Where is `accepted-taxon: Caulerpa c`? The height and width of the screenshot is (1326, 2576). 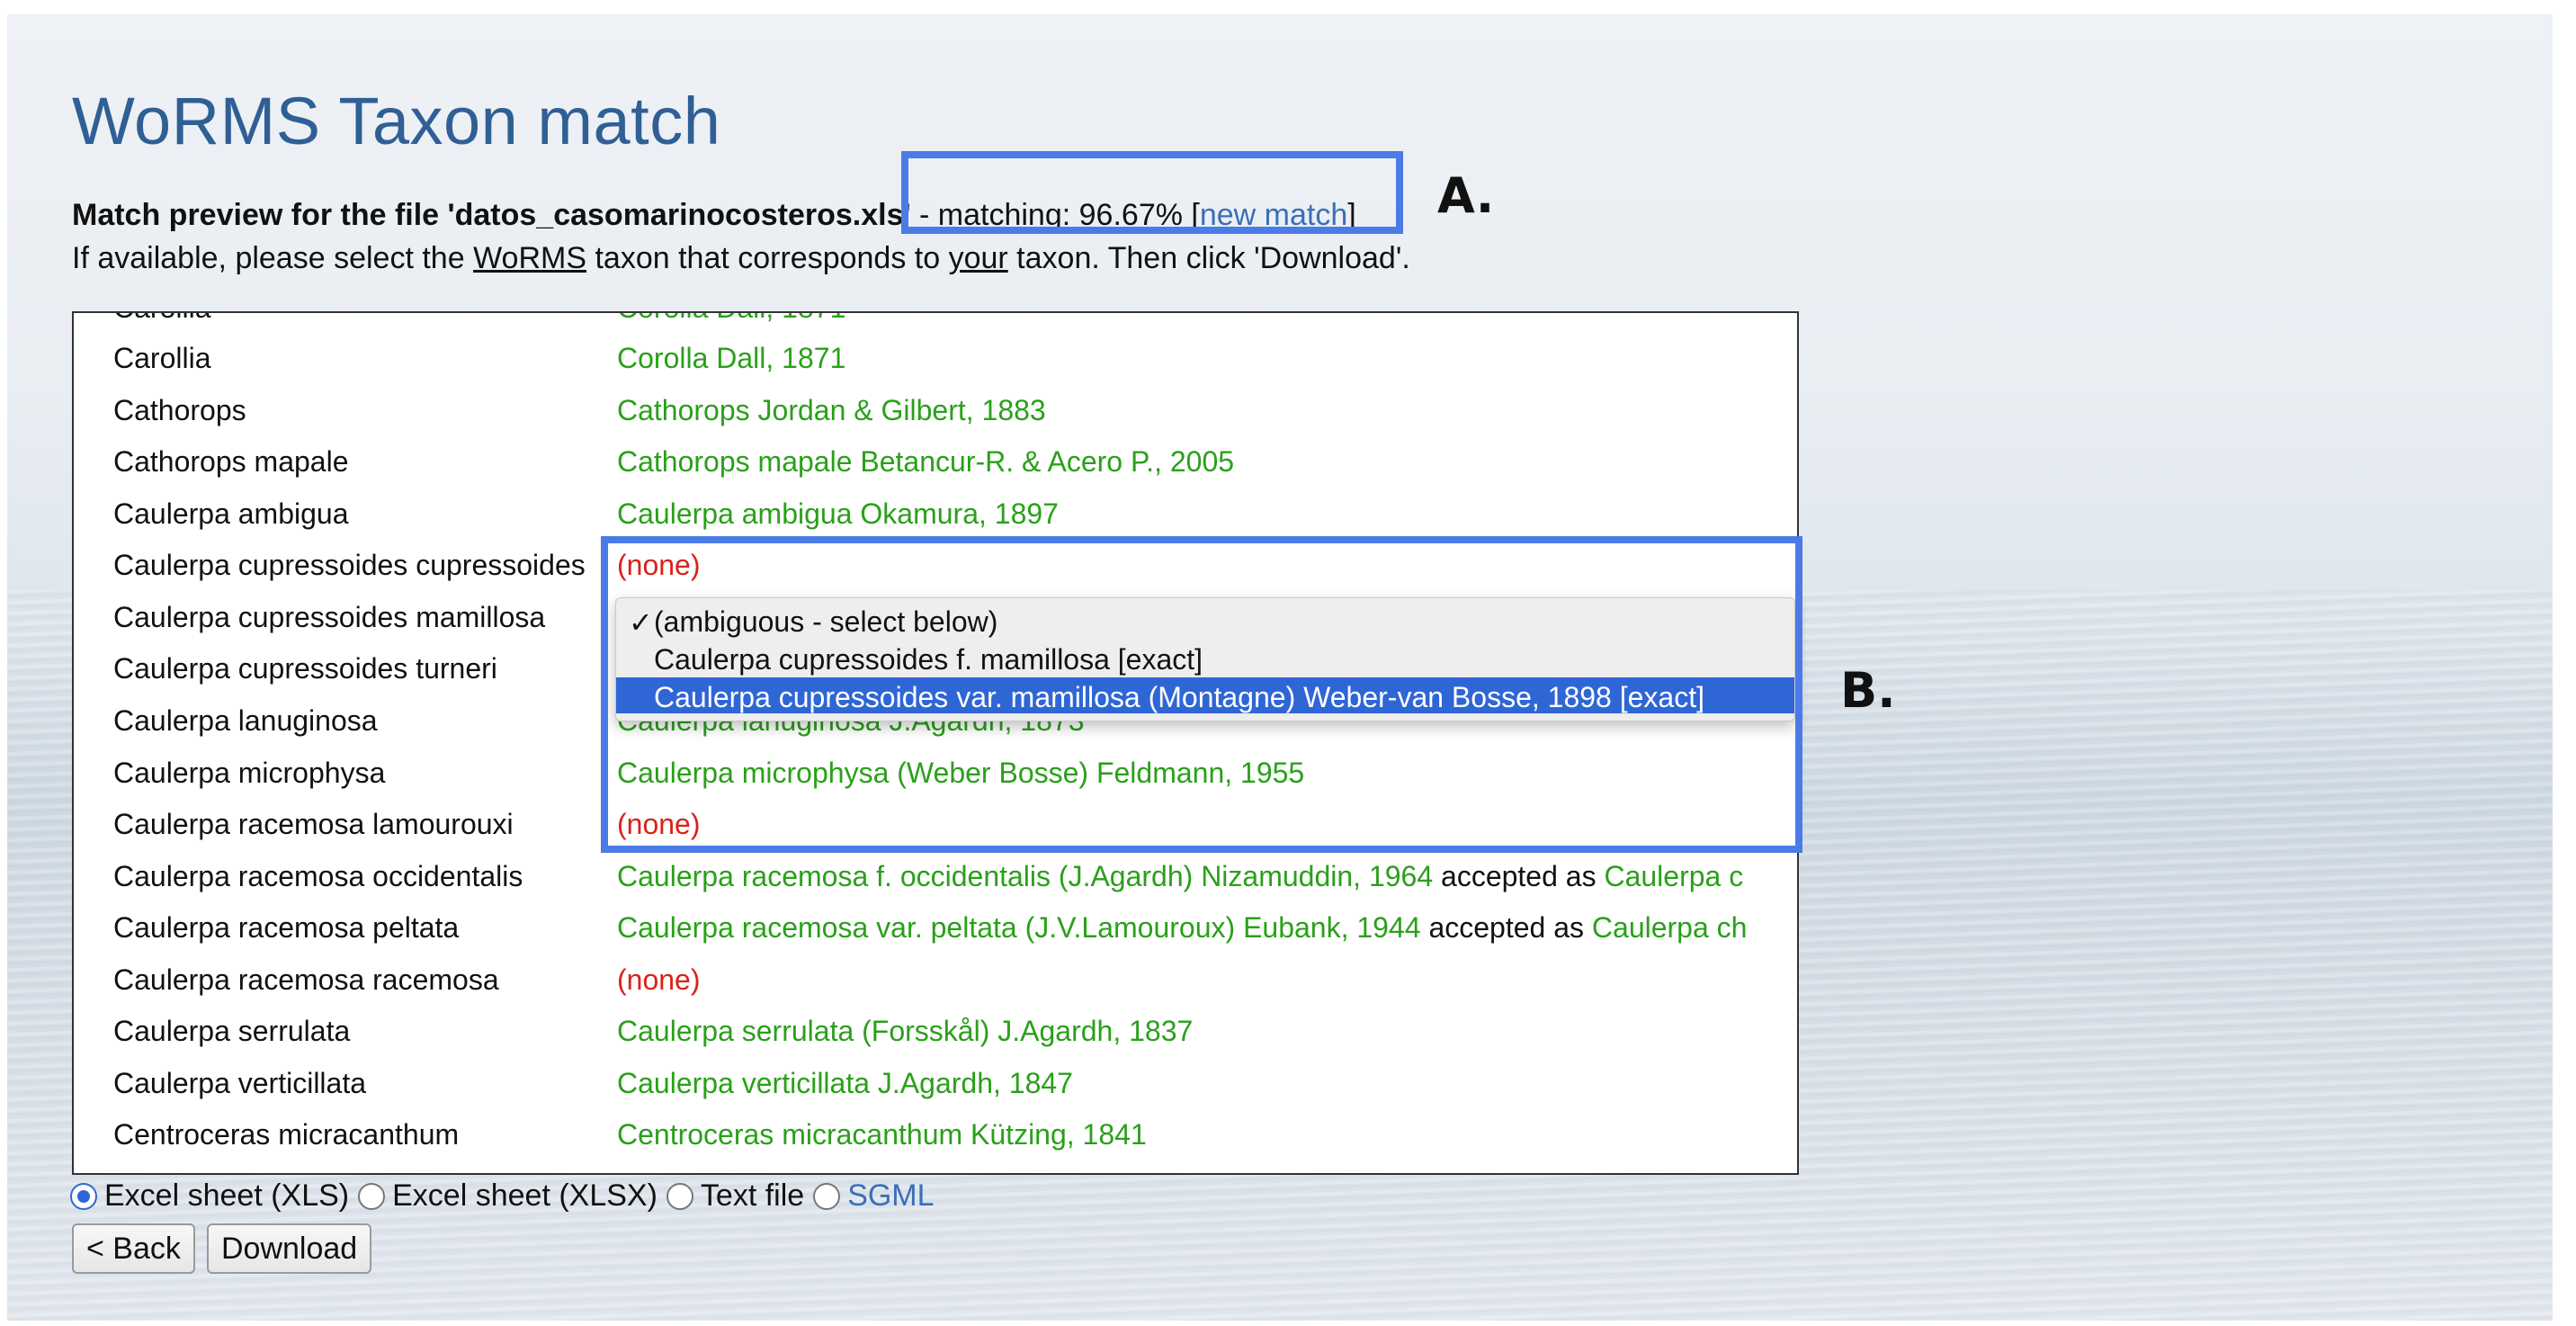 accepted-taxon: Caulerpa c is located at coordinates (1673, 876).